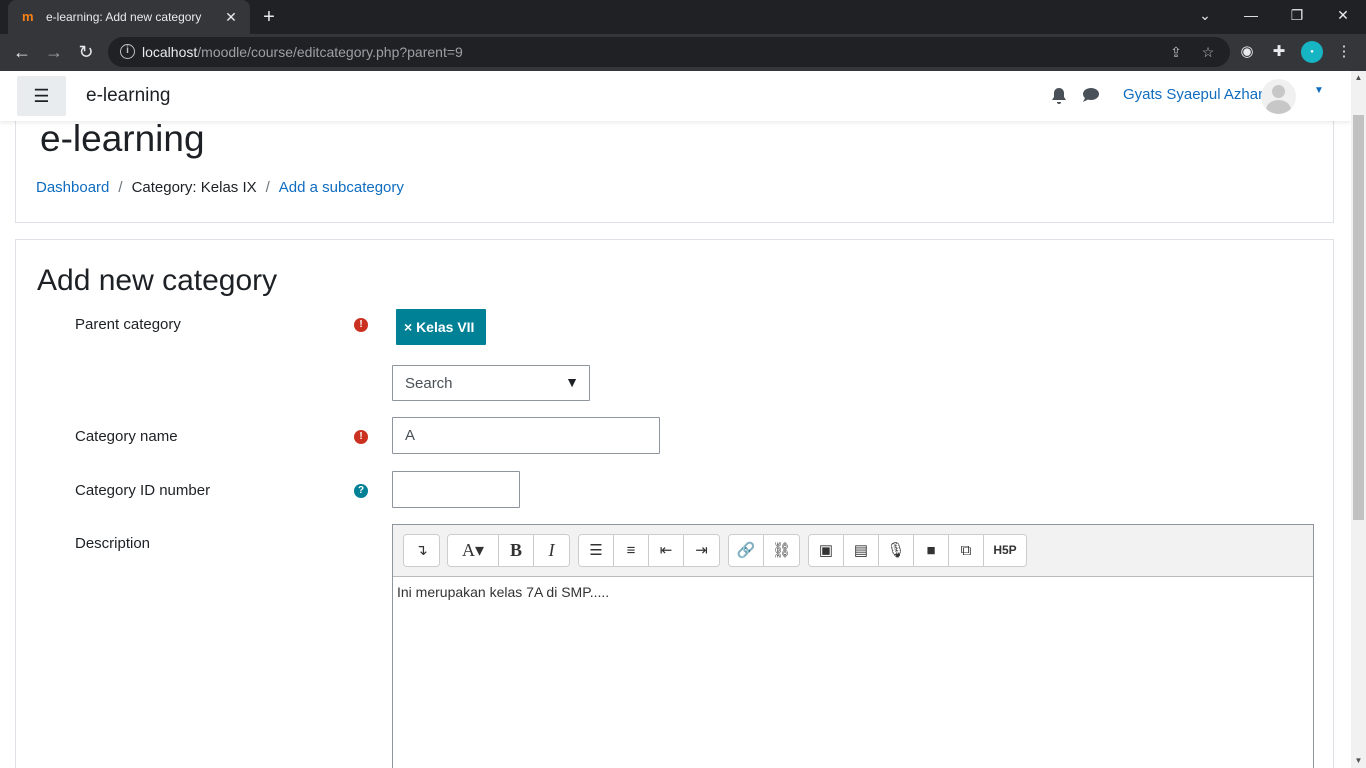  I want to click on breadcrumb-category: Category: Kelas IX, so click(194, 187).